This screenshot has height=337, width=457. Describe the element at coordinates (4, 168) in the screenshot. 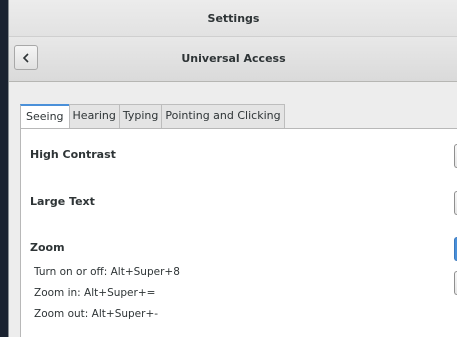

I see `desktop-background` at that location.